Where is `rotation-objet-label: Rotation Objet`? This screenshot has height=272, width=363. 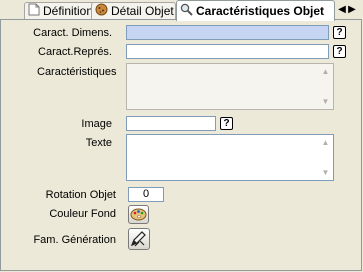
rotation-objet-label: Rotation Objet is located at coordinates (80, 195).